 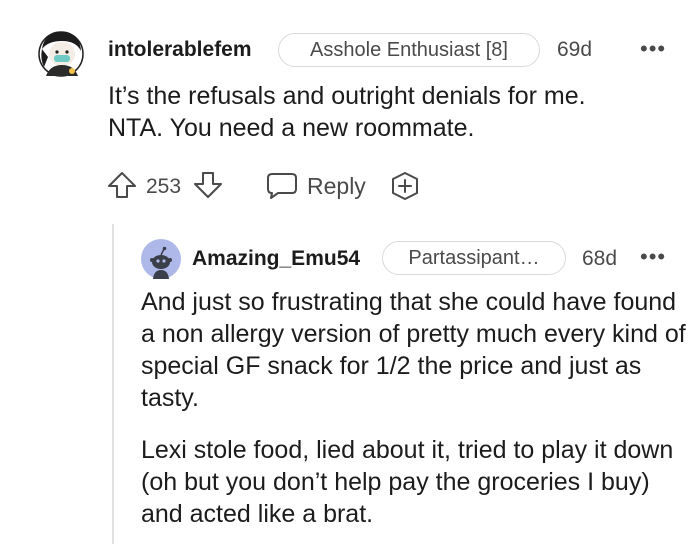 What do you see at coordinates (409, 50) in the screenshot?
I see `user-flair: Asshole Enthusiast [8]` at bounding box center [409, 50].